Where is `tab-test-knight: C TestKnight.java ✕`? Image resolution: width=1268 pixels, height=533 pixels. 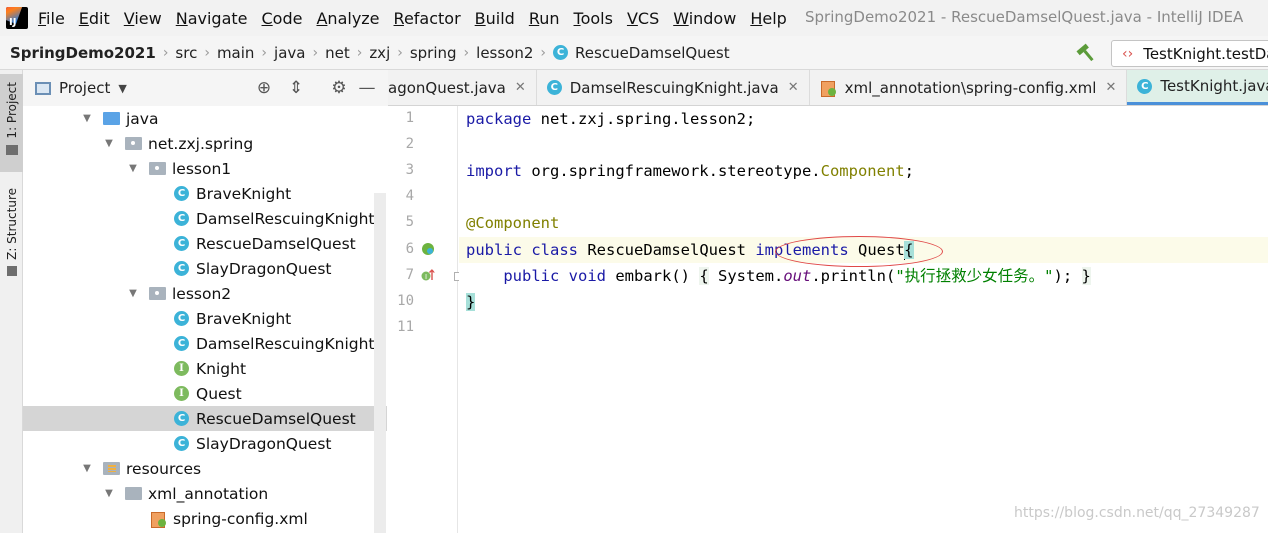
tab-test-knight: C TestKnight.java ✕ is located at coordinates (1197, 87).